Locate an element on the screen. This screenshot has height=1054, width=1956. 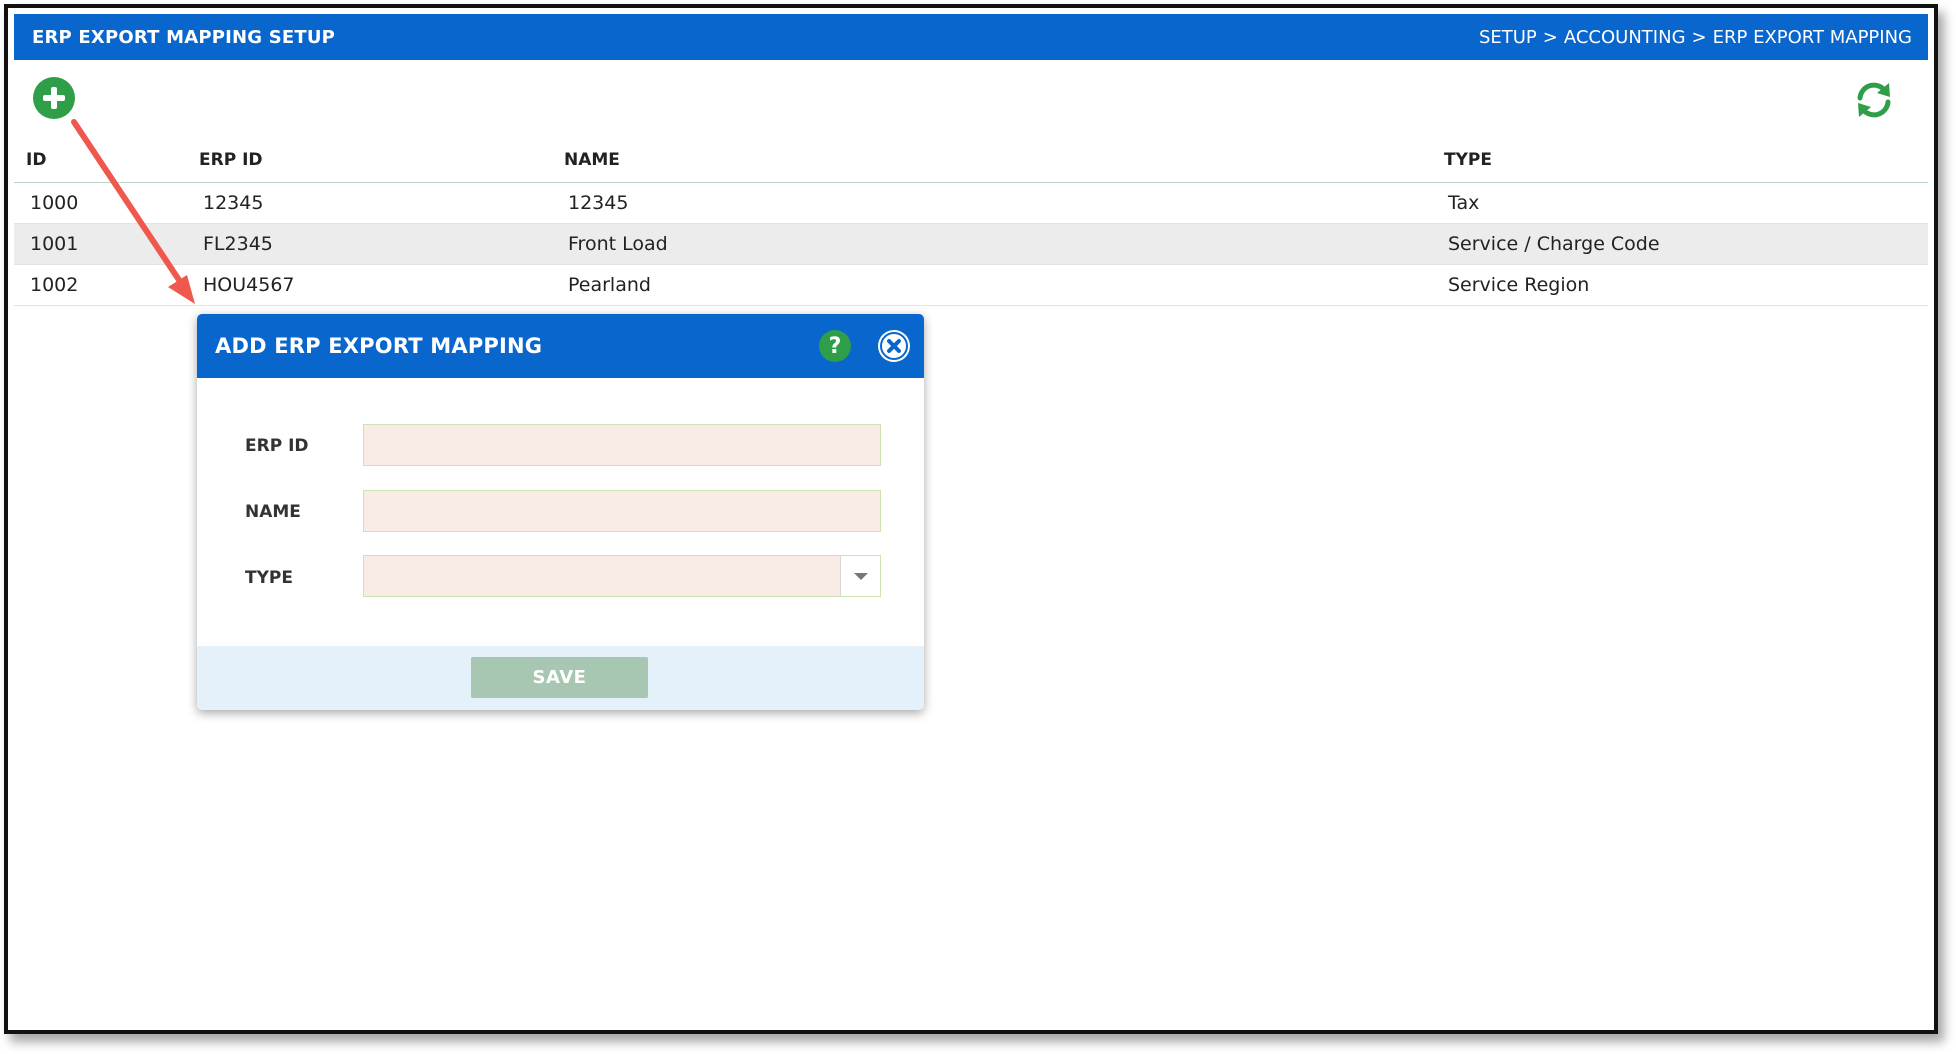
cell-type: Service Region is located at coordinates (1519, 285).